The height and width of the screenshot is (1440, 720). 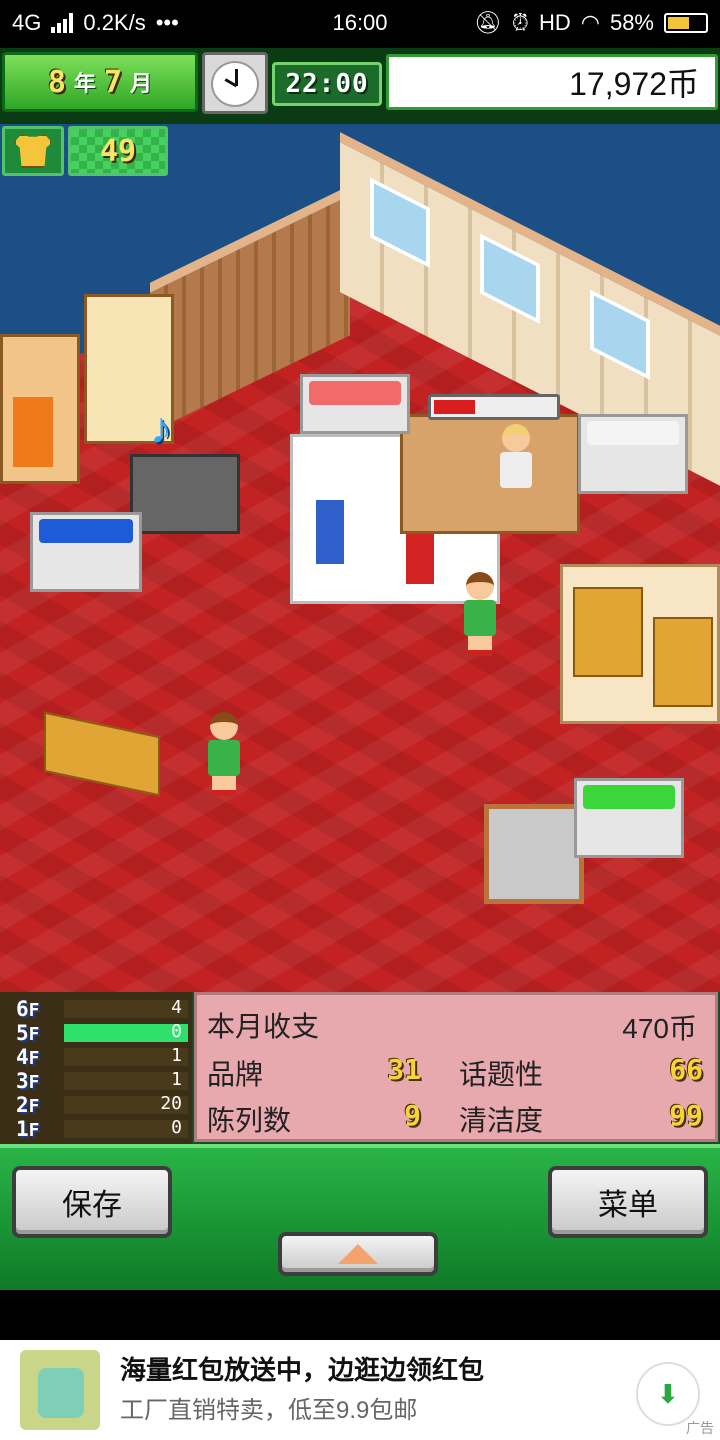 What do you see at coordinates (659, 1028) in the screenshot?
I see `monthly-balance-value: 470币` at bounding box center [659, 1028].